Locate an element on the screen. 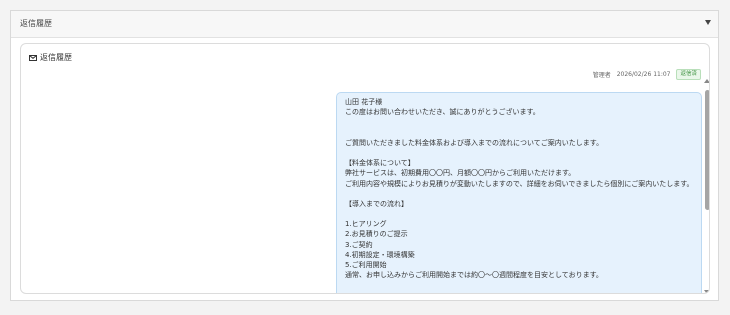 Image resolution: width=730 pixels, height=315 pixels. card-header: 返信履歴 is located at coordinates (50, 57).